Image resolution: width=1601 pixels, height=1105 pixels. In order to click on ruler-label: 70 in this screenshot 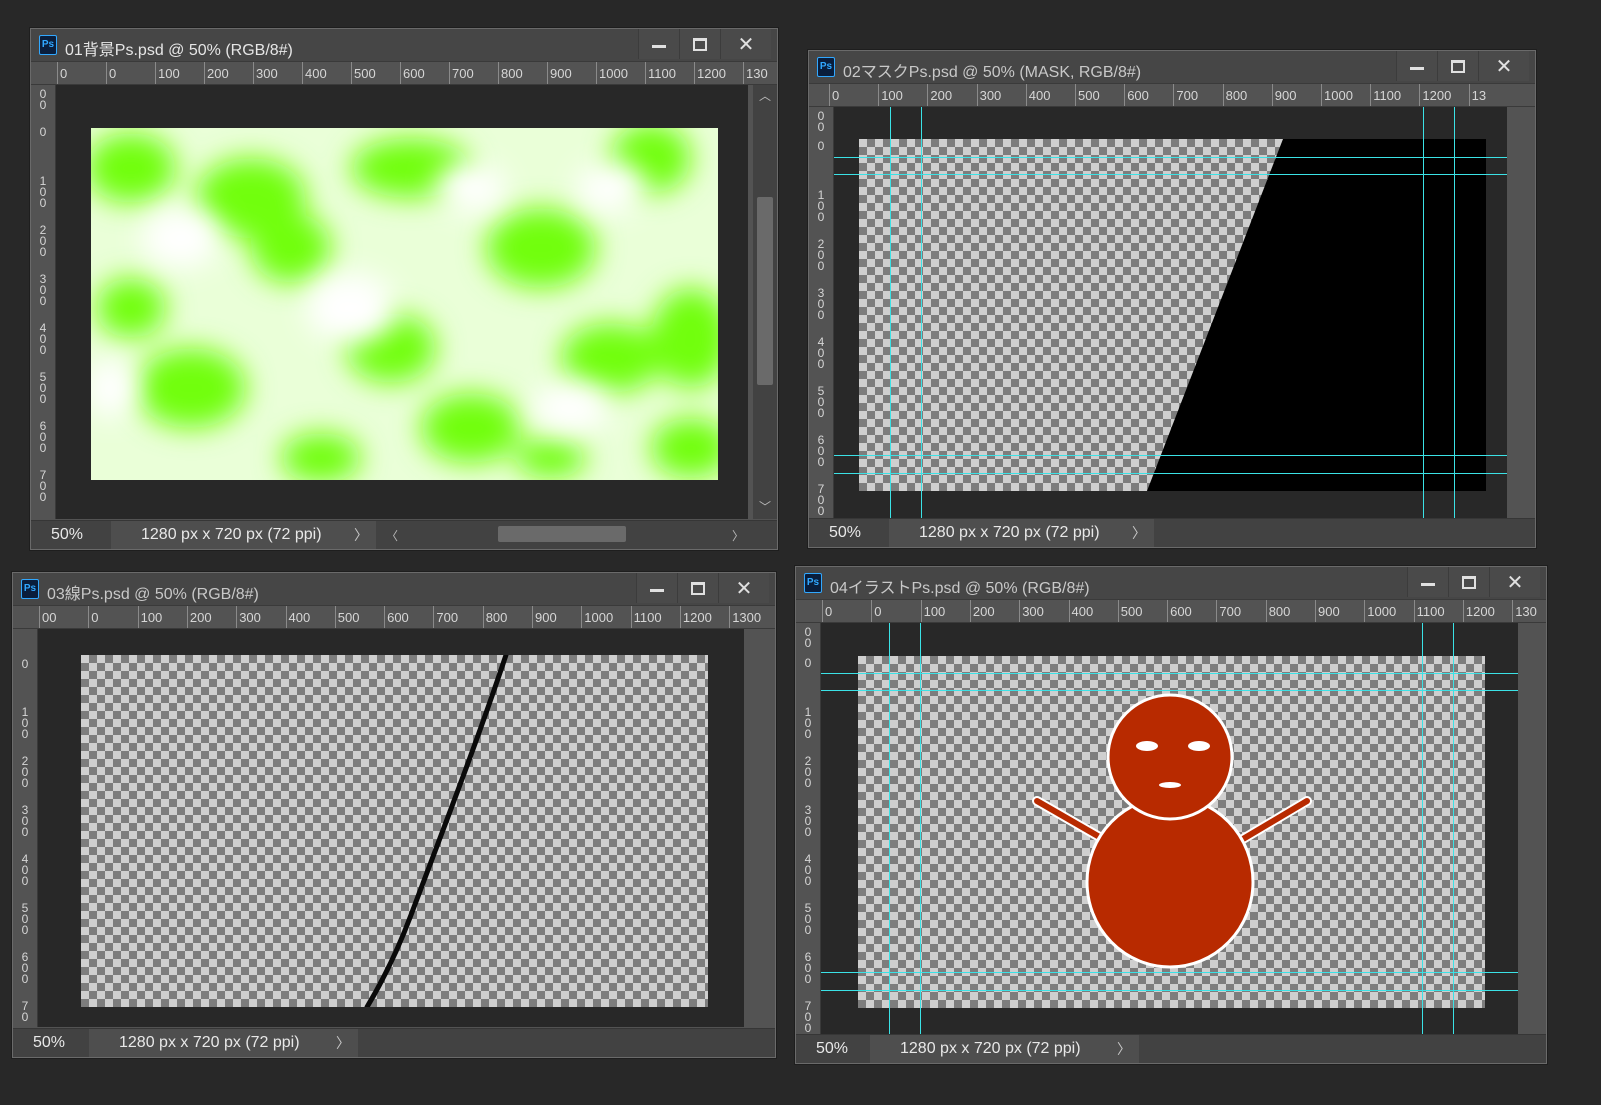, I will do `click(25, 1011)`.